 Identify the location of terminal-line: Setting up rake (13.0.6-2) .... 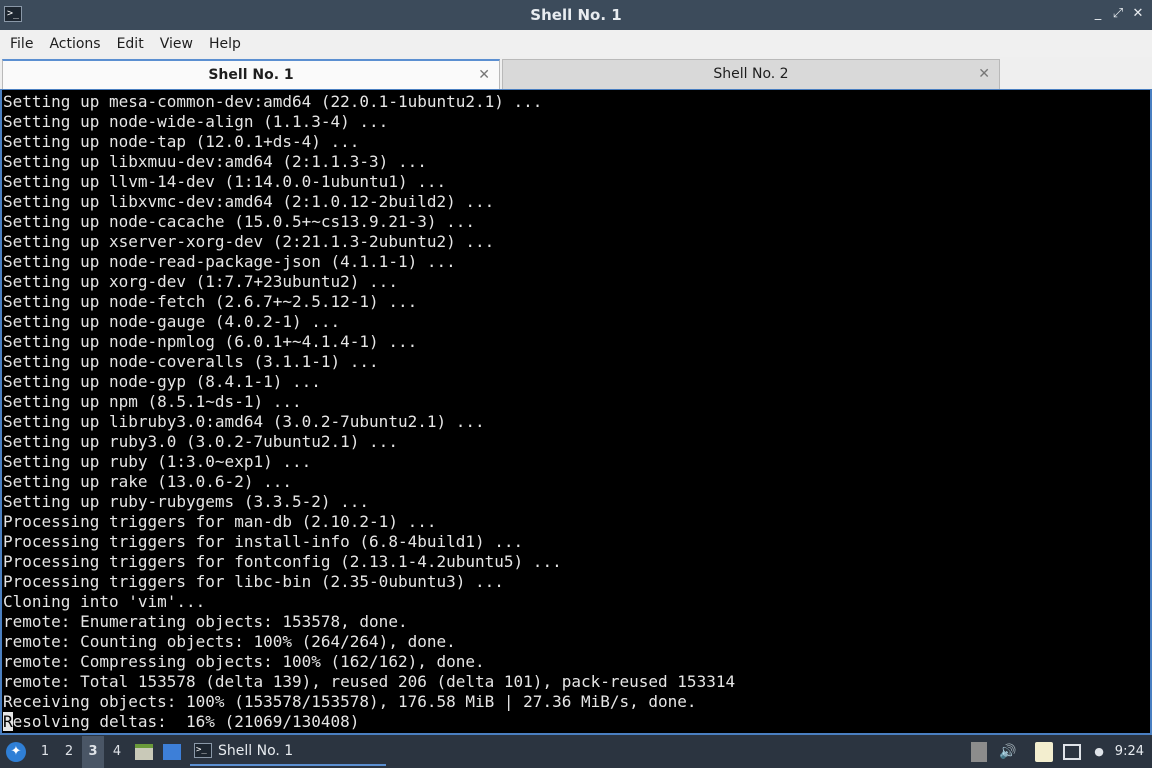
(147, 481).